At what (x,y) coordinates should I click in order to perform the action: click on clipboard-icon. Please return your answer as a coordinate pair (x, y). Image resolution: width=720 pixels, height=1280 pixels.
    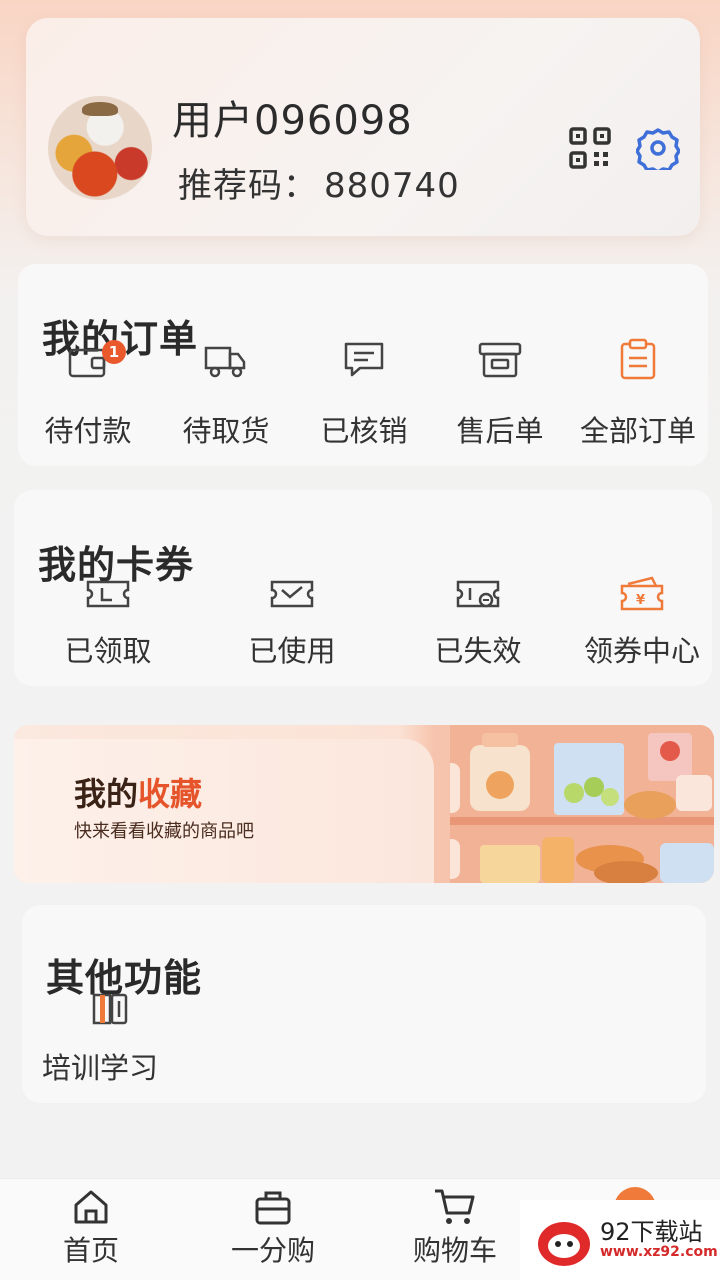
    Looking at the image, I should click on (638, 359).